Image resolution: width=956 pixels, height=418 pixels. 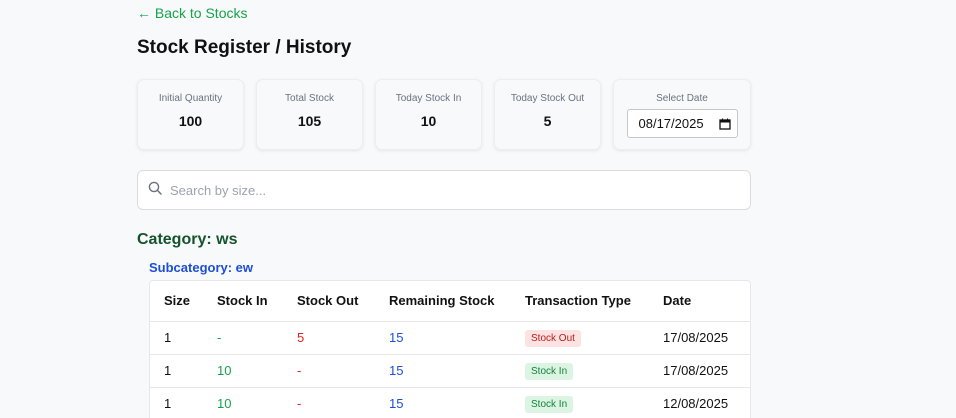 I want to click on stat-value: 105, so click(x=309, y=121).